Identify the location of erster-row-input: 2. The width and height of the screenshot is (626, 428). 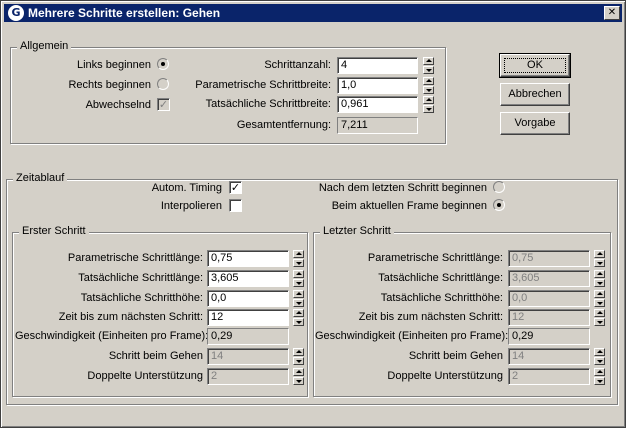
(248, 376).